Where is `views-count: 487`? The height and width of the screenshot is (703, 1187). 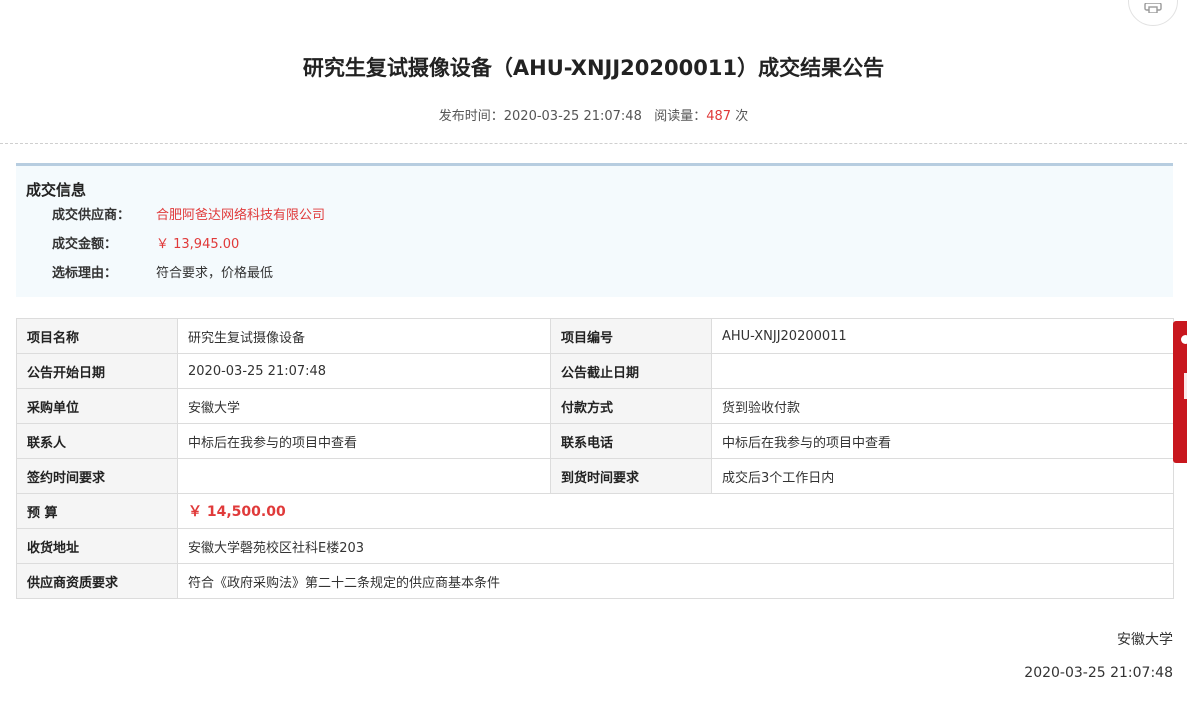 views-count: 487 is located at coordinates (719, 116).